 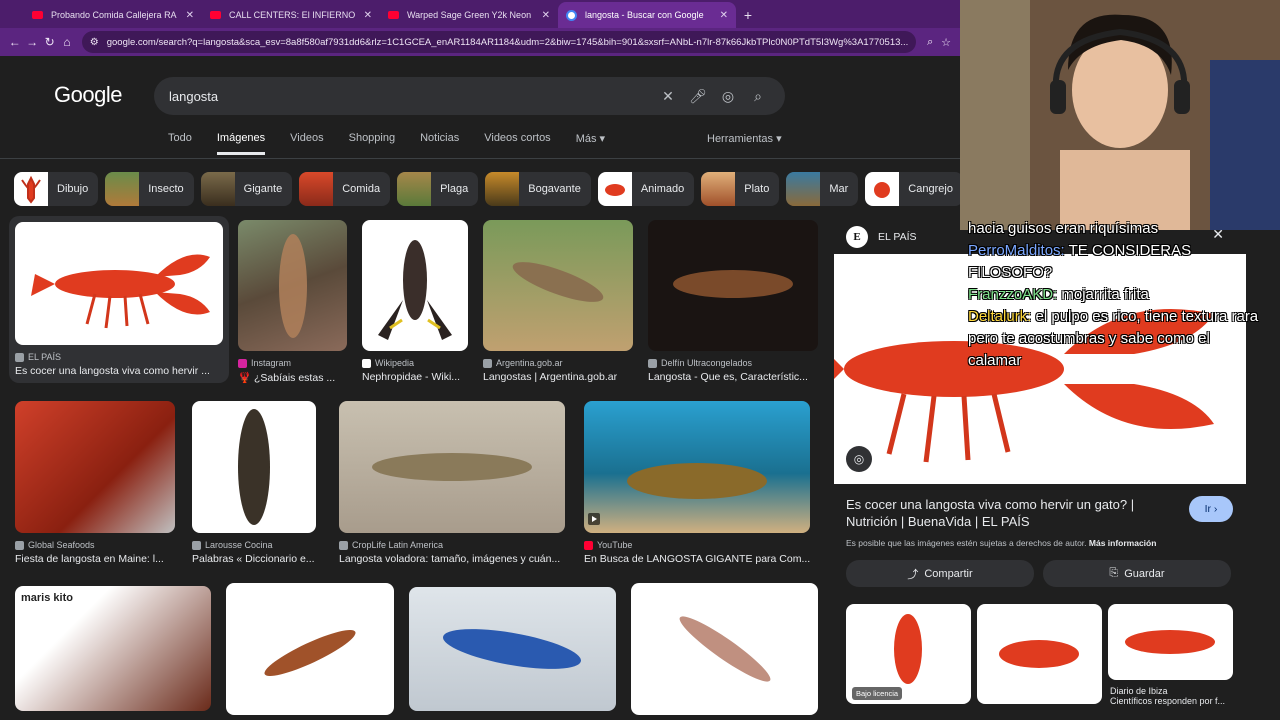 What do you see at coordinates (94, 42) in the screenshot?
I see `site-info-icon: ⚙` at bounding box center [94, 42].